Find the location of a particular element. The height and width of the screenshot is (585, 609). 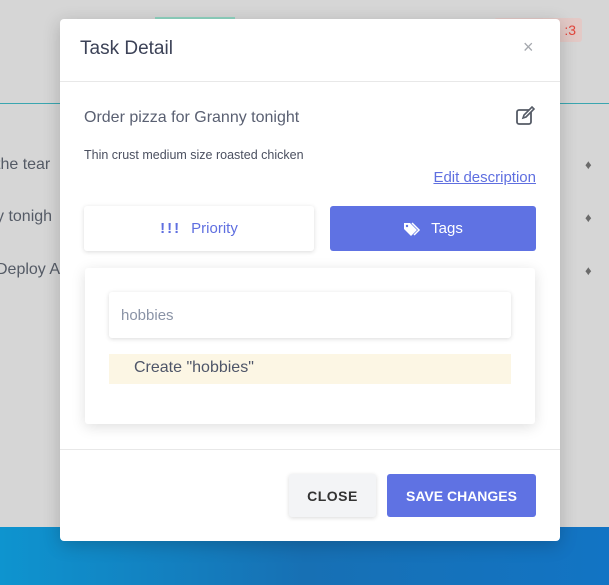

task-description: Thin crust medium size roasted chicken is located at coordinates (194, 155).